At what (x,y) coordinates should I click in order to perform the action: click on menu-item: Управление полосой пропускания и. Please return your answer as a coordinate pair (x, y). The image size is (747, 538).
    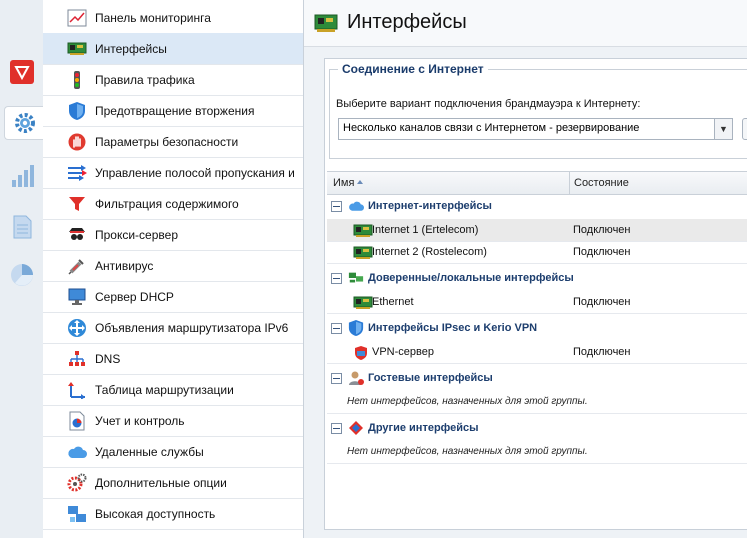
    Looking at the image, I should click on (173, 173).